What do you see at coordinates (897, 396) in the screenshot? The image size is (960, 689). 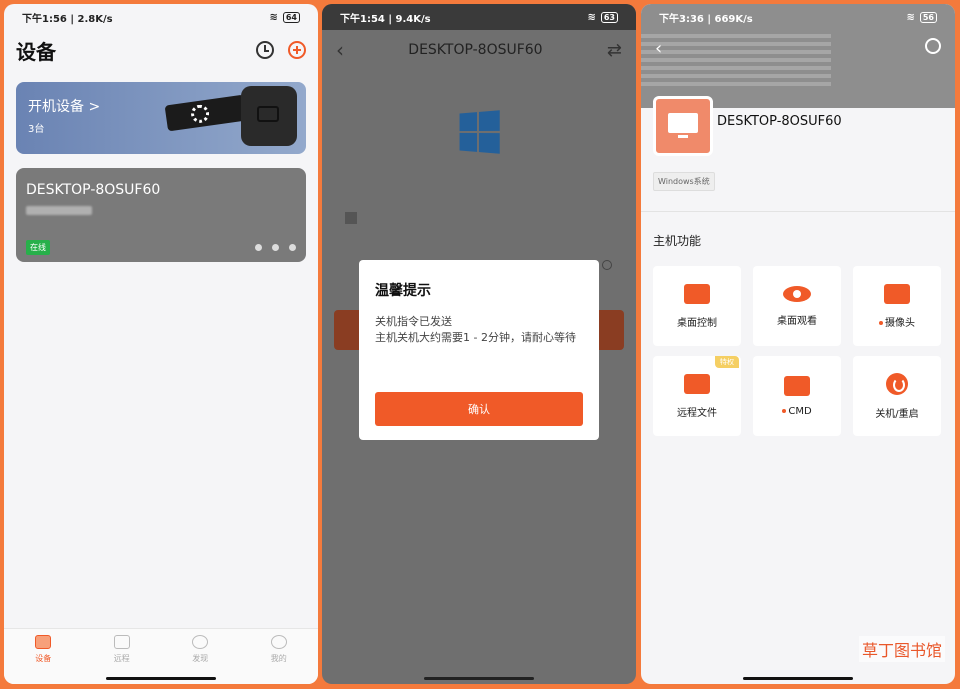 I see `feature-power: 关机/重启` at bounding box center [897, 396].